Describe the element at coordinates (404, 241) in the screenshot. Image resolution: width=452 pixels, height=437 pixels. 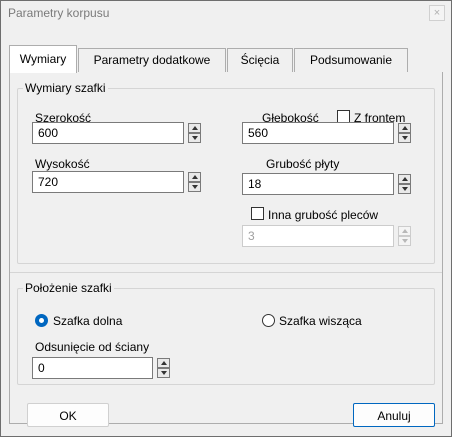
I see `back-thickness-spin-down-icon` at that location.